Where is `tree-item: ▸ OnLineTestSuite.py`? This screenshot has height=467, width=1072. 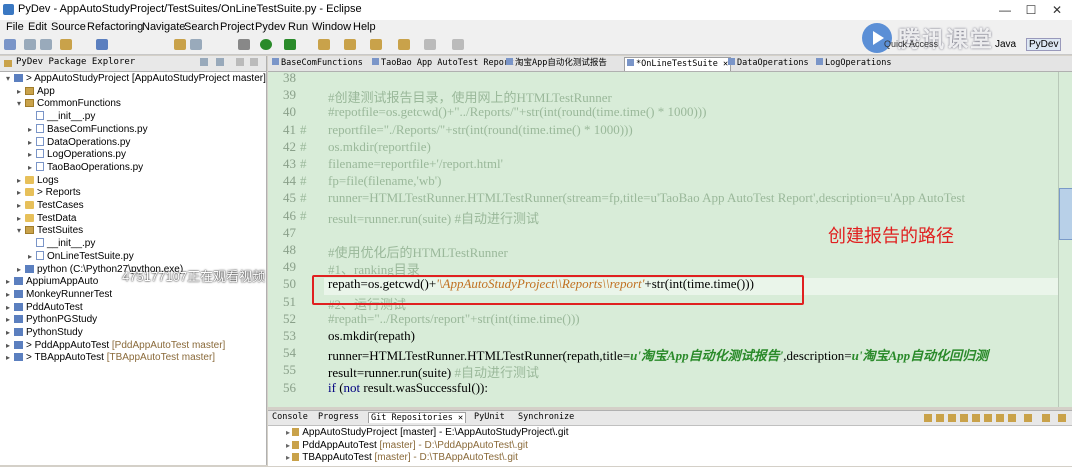
tree-item: ▸ OnLineTestSuite.py is located at coordinates (81, 256).